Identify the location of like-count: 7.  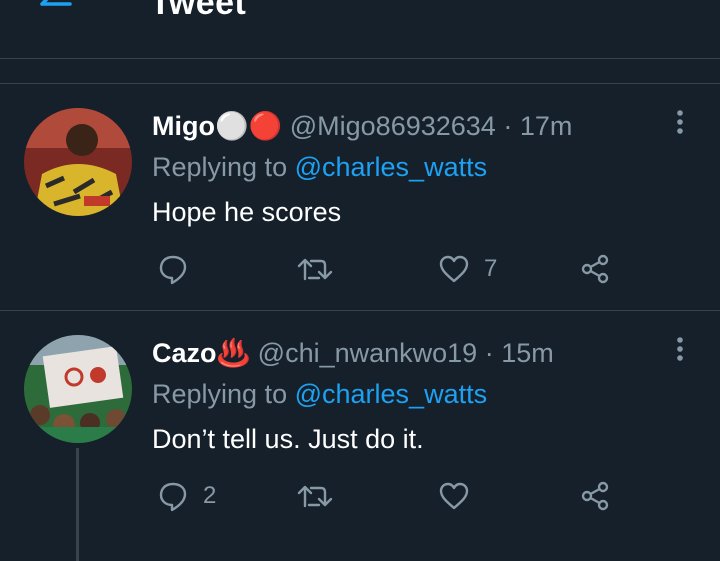
(491, 268).